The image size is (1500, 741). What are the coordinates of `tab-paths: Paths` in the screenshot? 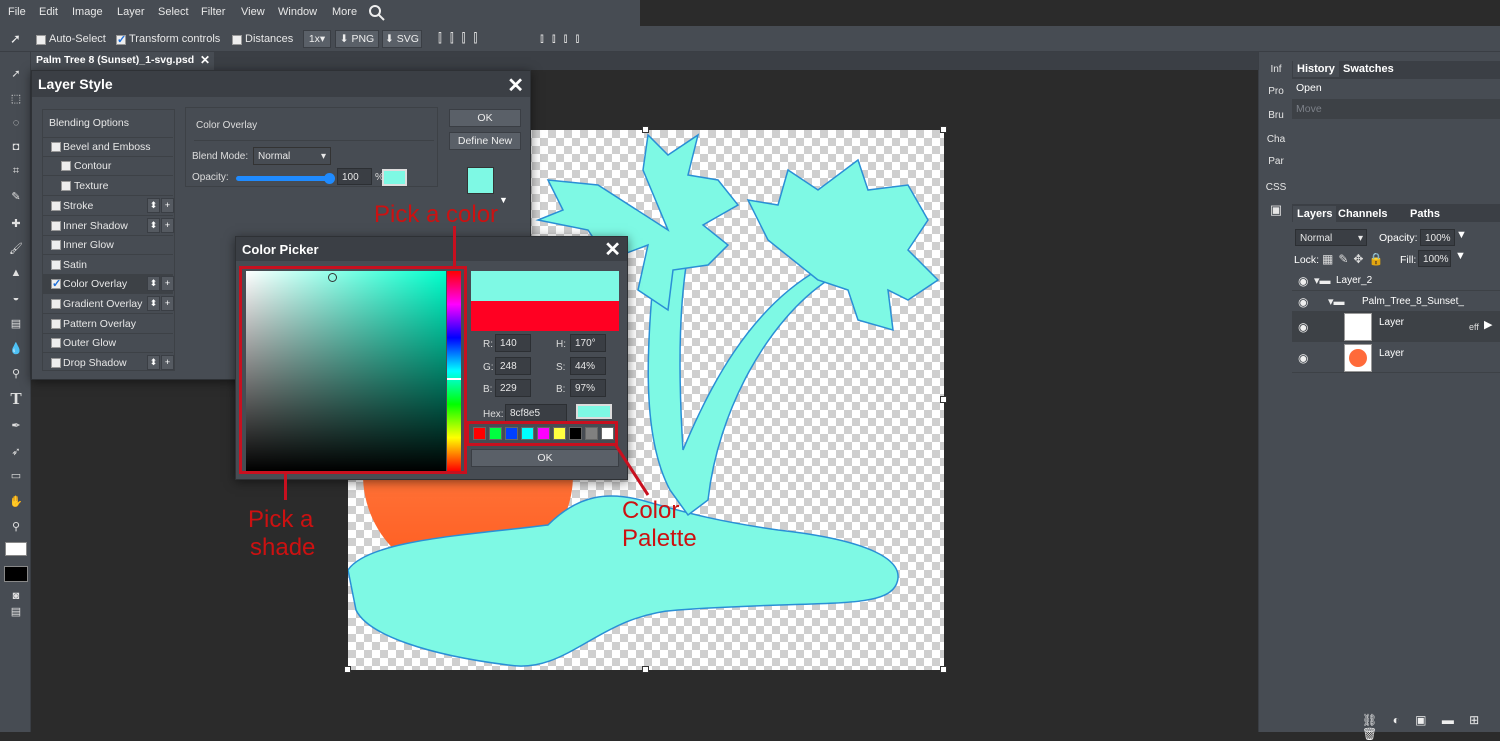 It's located at (1425, 214).